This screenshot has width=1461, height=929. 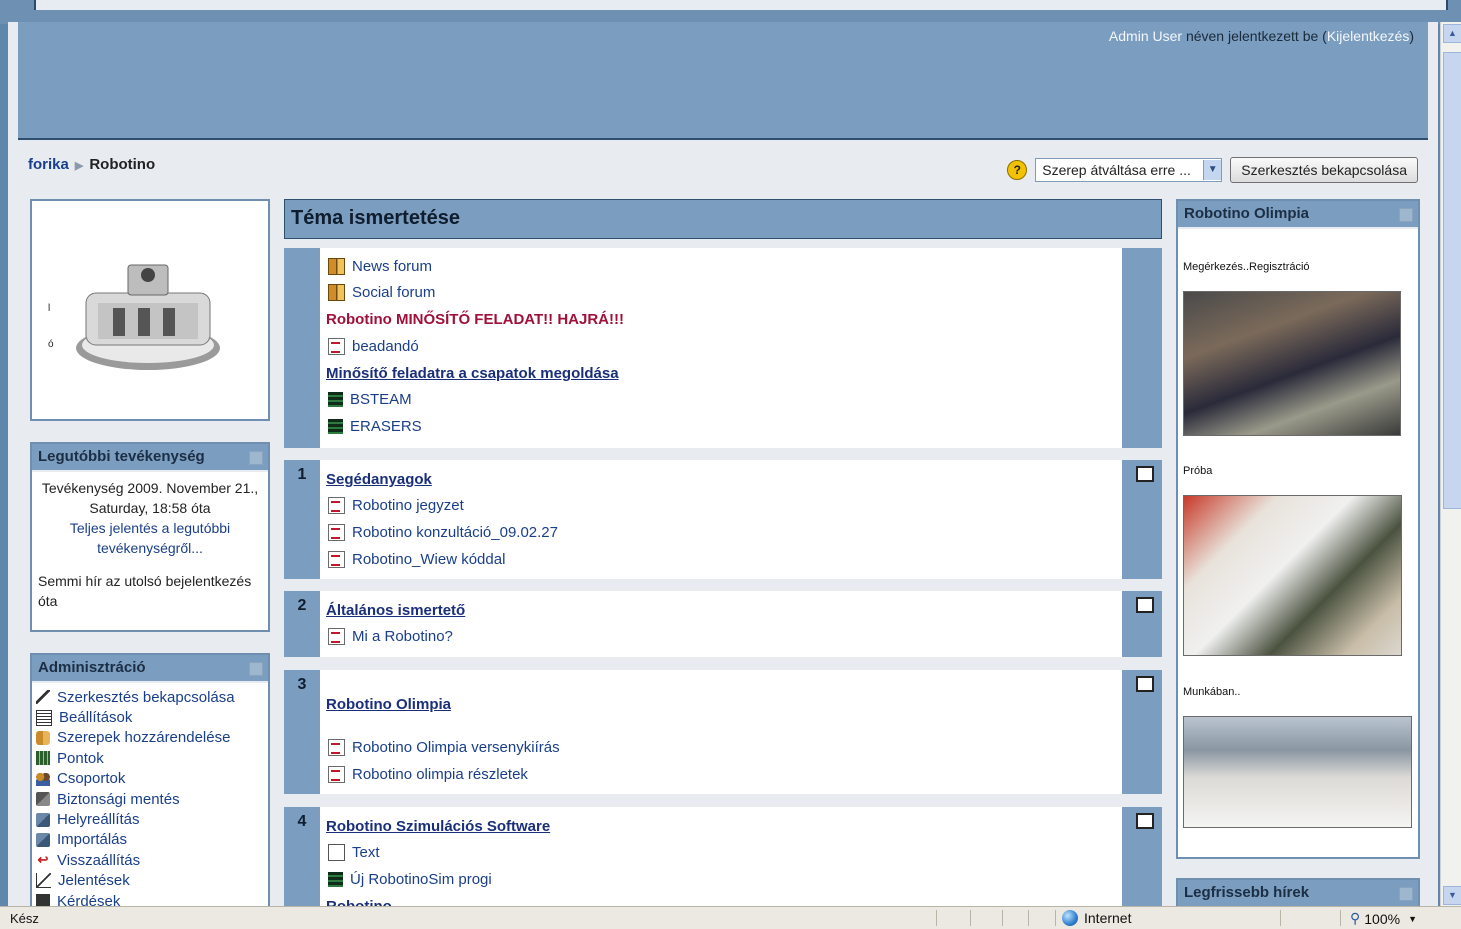 What do you see at coordinates (1198, 471) in the screenshot?
I see `photo-caption: Próba` at bounding box center [1198, 471].